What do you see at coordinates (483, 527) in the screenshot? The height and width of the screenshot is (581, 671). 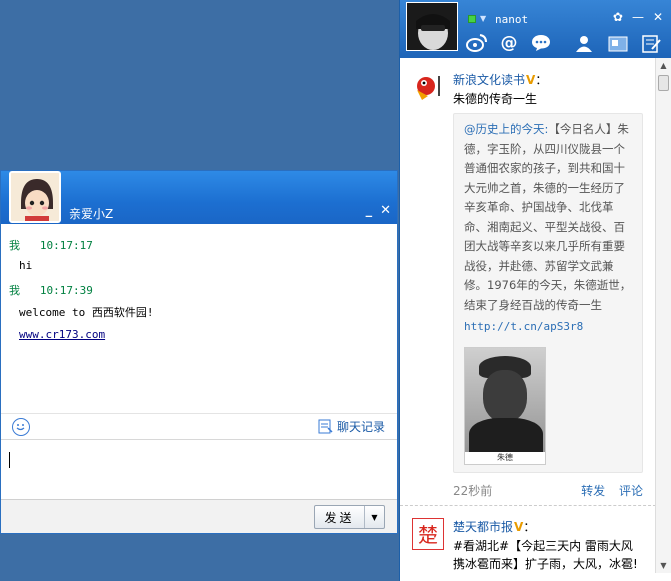 I see `post-author-name: 楚天都市报` at bounding box center [483, 527].